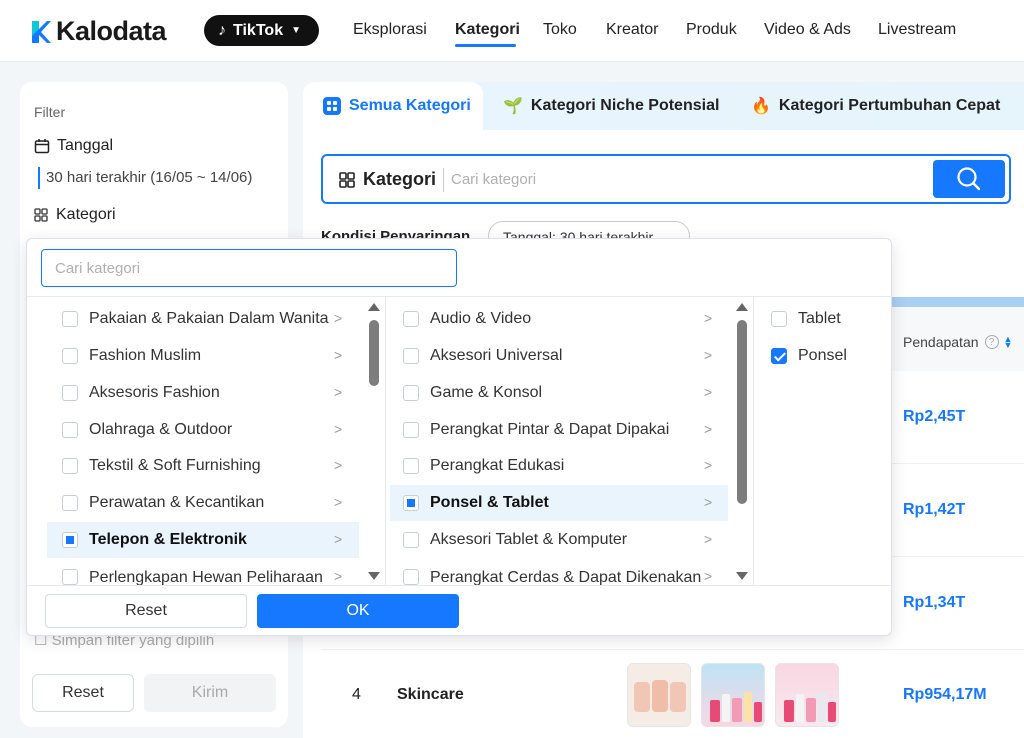  Describe the element at coordinates (559, 356) in the screenshot. I see `subcategory-item: Aksesori Universal` at that location.